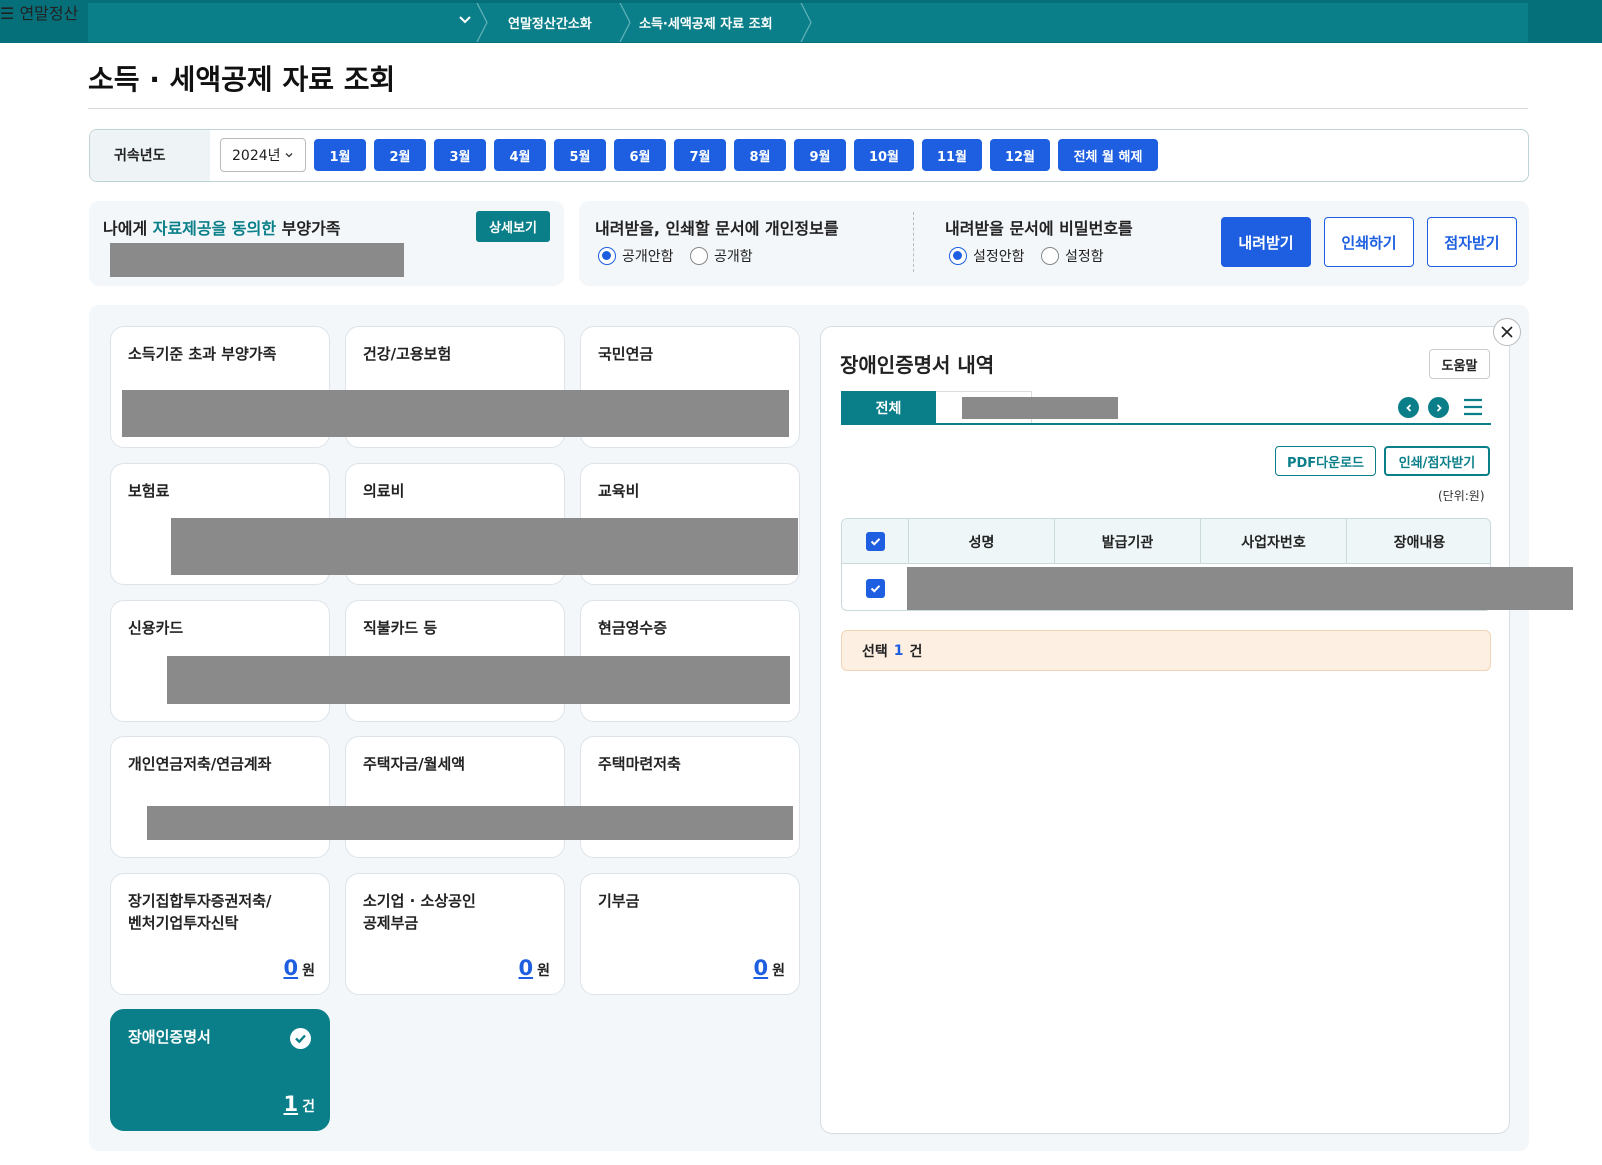  What do you see at coordinates (414, 764) in the screenshot?
I see `card-title: 주택자금/월세액` at bounding box center [414, 764].